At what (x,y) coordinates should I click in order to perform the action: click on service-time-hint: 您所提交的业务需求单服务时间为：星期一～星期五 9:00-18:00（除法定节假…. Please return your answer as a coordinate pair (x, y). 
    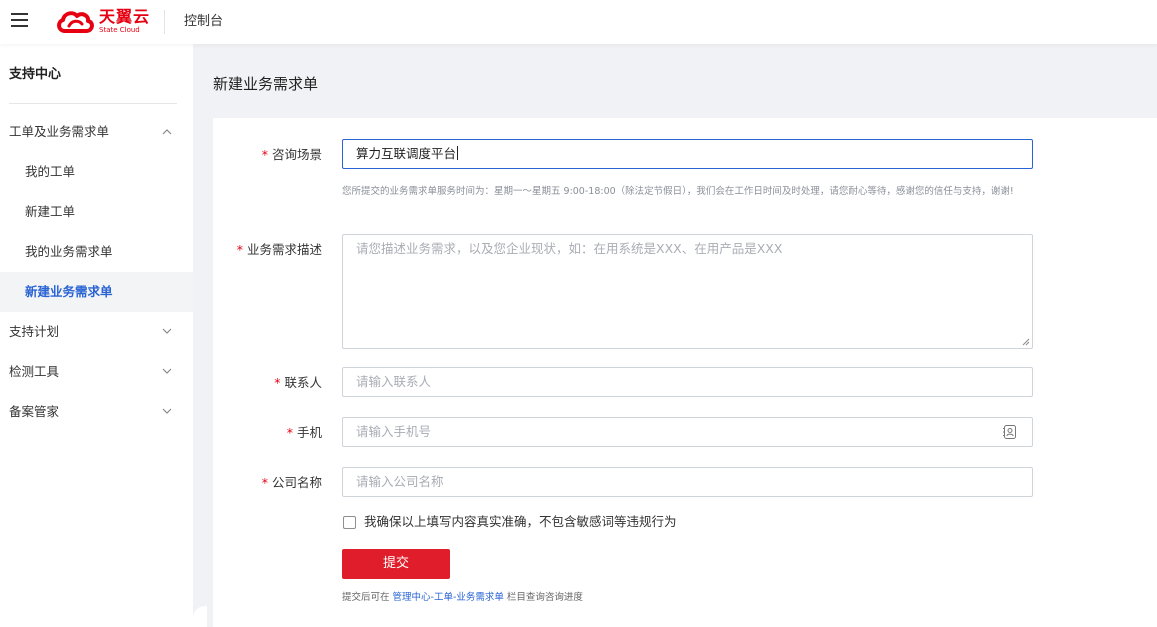
    Looking at the image, I should click on (678, 191).